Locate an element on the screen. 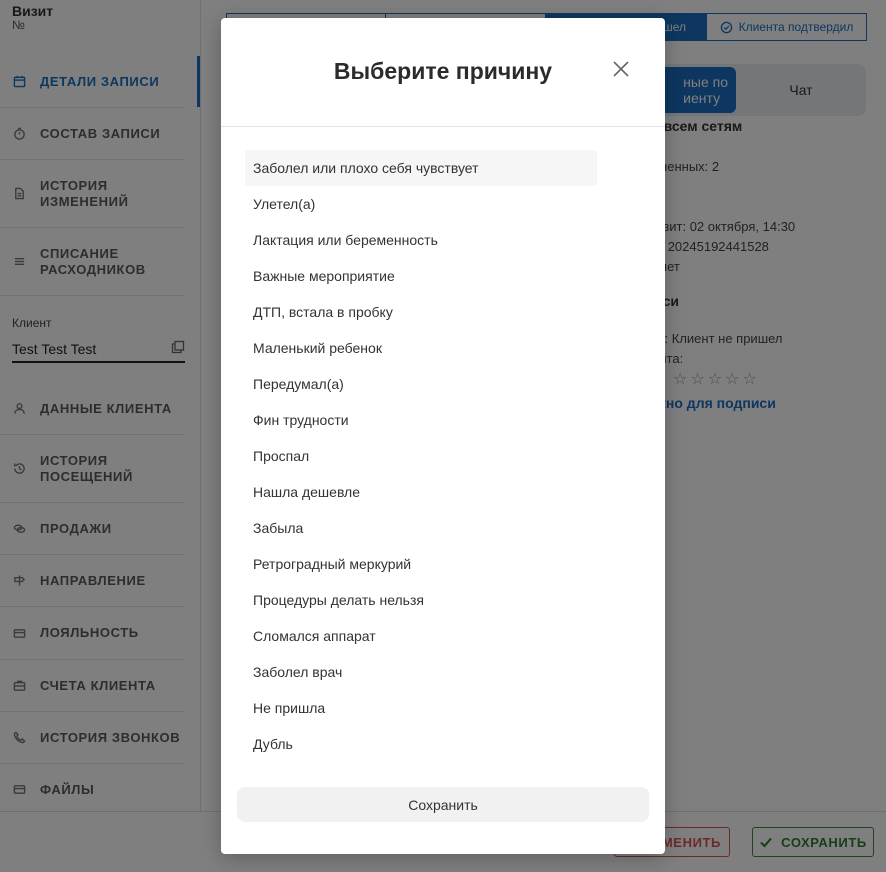 The height and width of the screenshot is (872, 886). reason-option: Ретроградный меркурий is located at coordinates (421, 564).